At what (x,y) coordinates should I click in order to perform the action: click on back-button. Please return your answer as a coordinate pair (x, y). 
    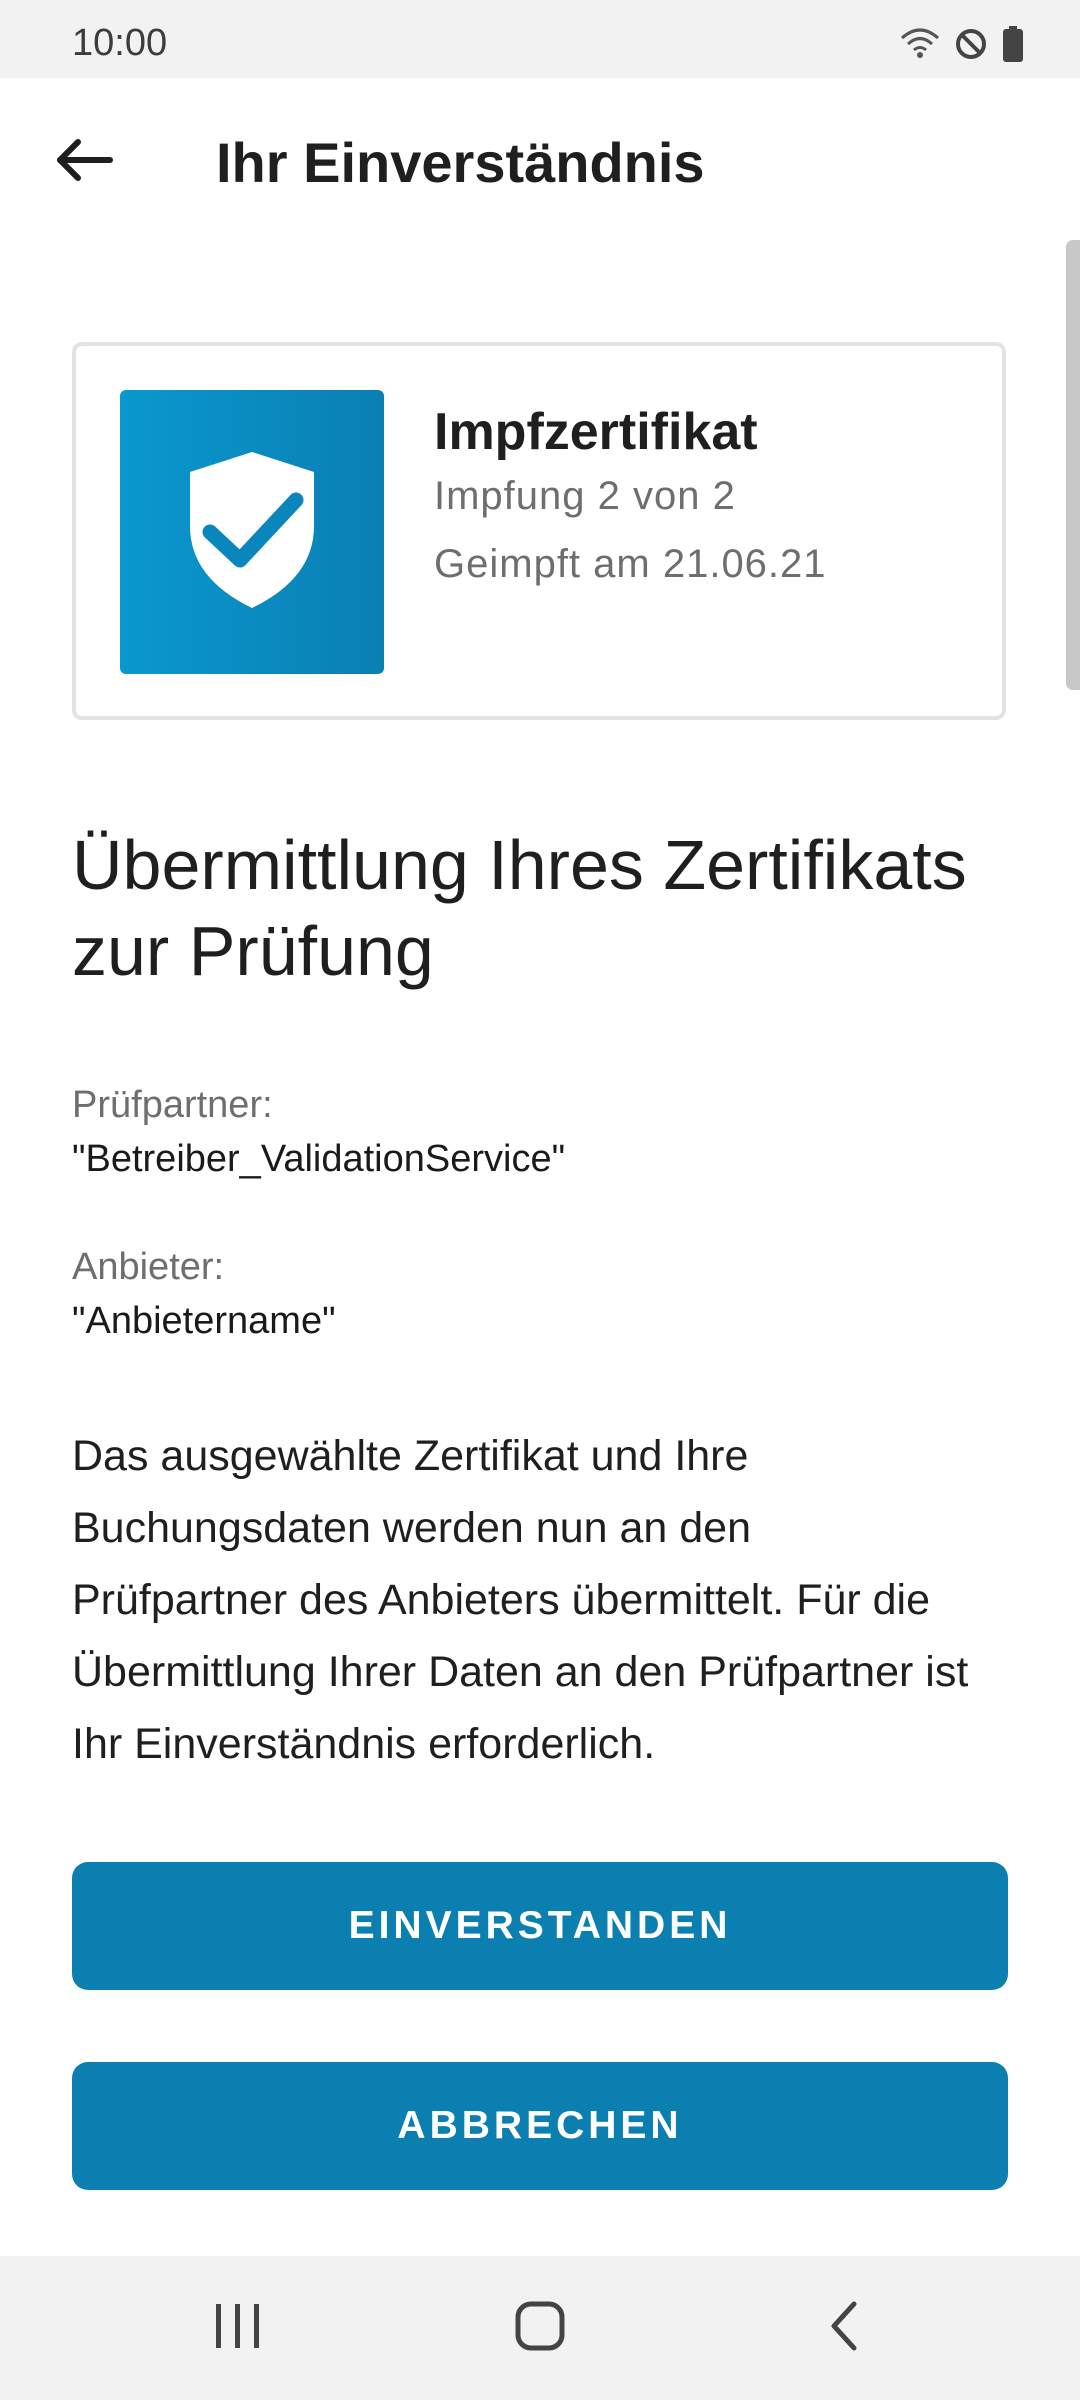
    Looking at the image, I should click on (84, 162).